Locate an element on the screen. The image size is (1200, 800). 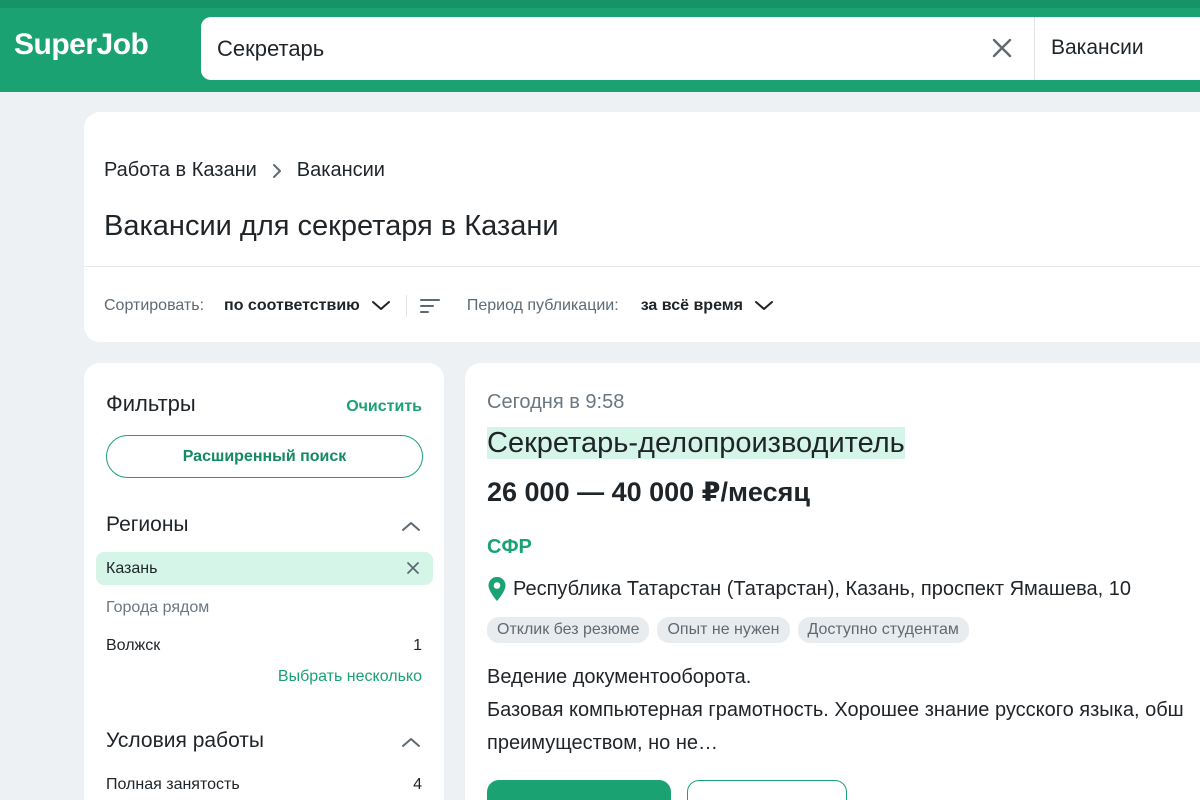
sort-separator is located at coordinates (406, 306).